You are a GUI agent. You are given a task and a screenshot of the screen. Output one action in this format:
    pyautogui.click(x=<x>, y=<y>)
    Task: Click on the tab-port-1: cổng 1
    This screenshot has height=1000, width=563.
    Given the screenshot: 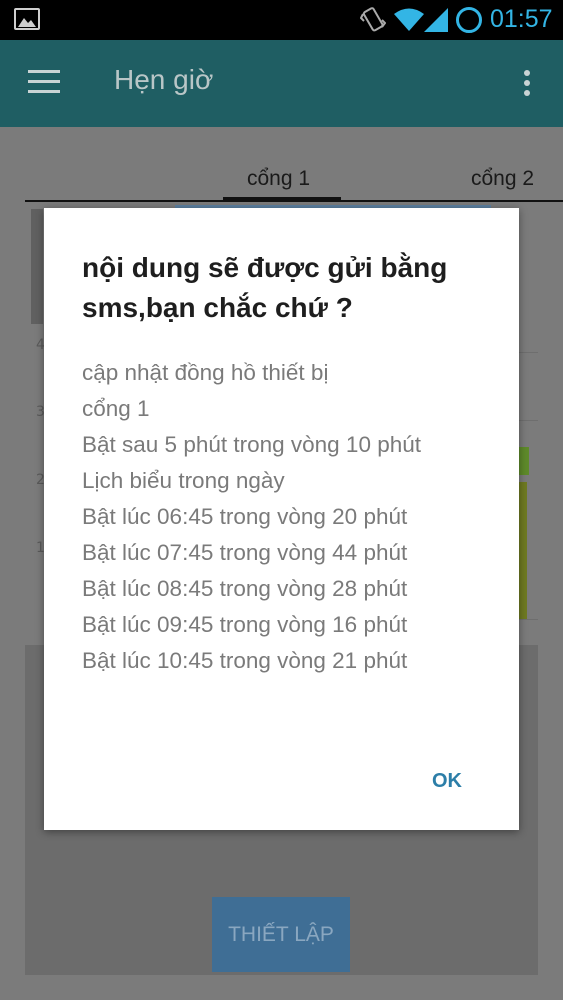 What is the action you would take?
    pyautogui.click(x=278, y=179)
    